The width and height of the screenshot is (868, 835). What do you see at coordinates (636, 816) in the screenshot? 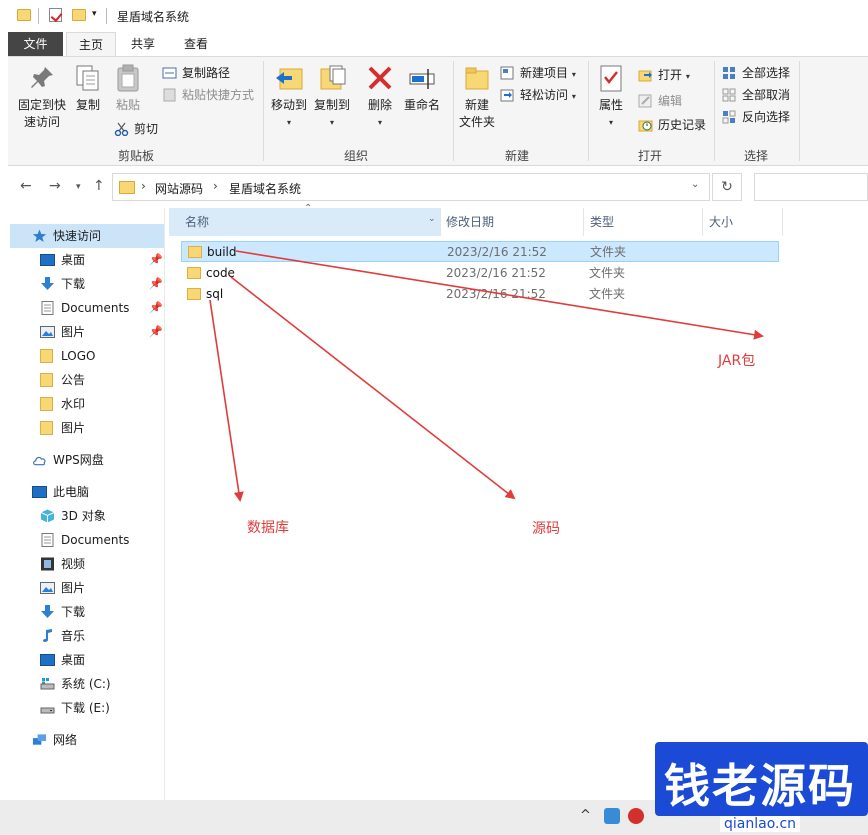
I see `tray-music-app-icon` at bounding box center [636, 816].